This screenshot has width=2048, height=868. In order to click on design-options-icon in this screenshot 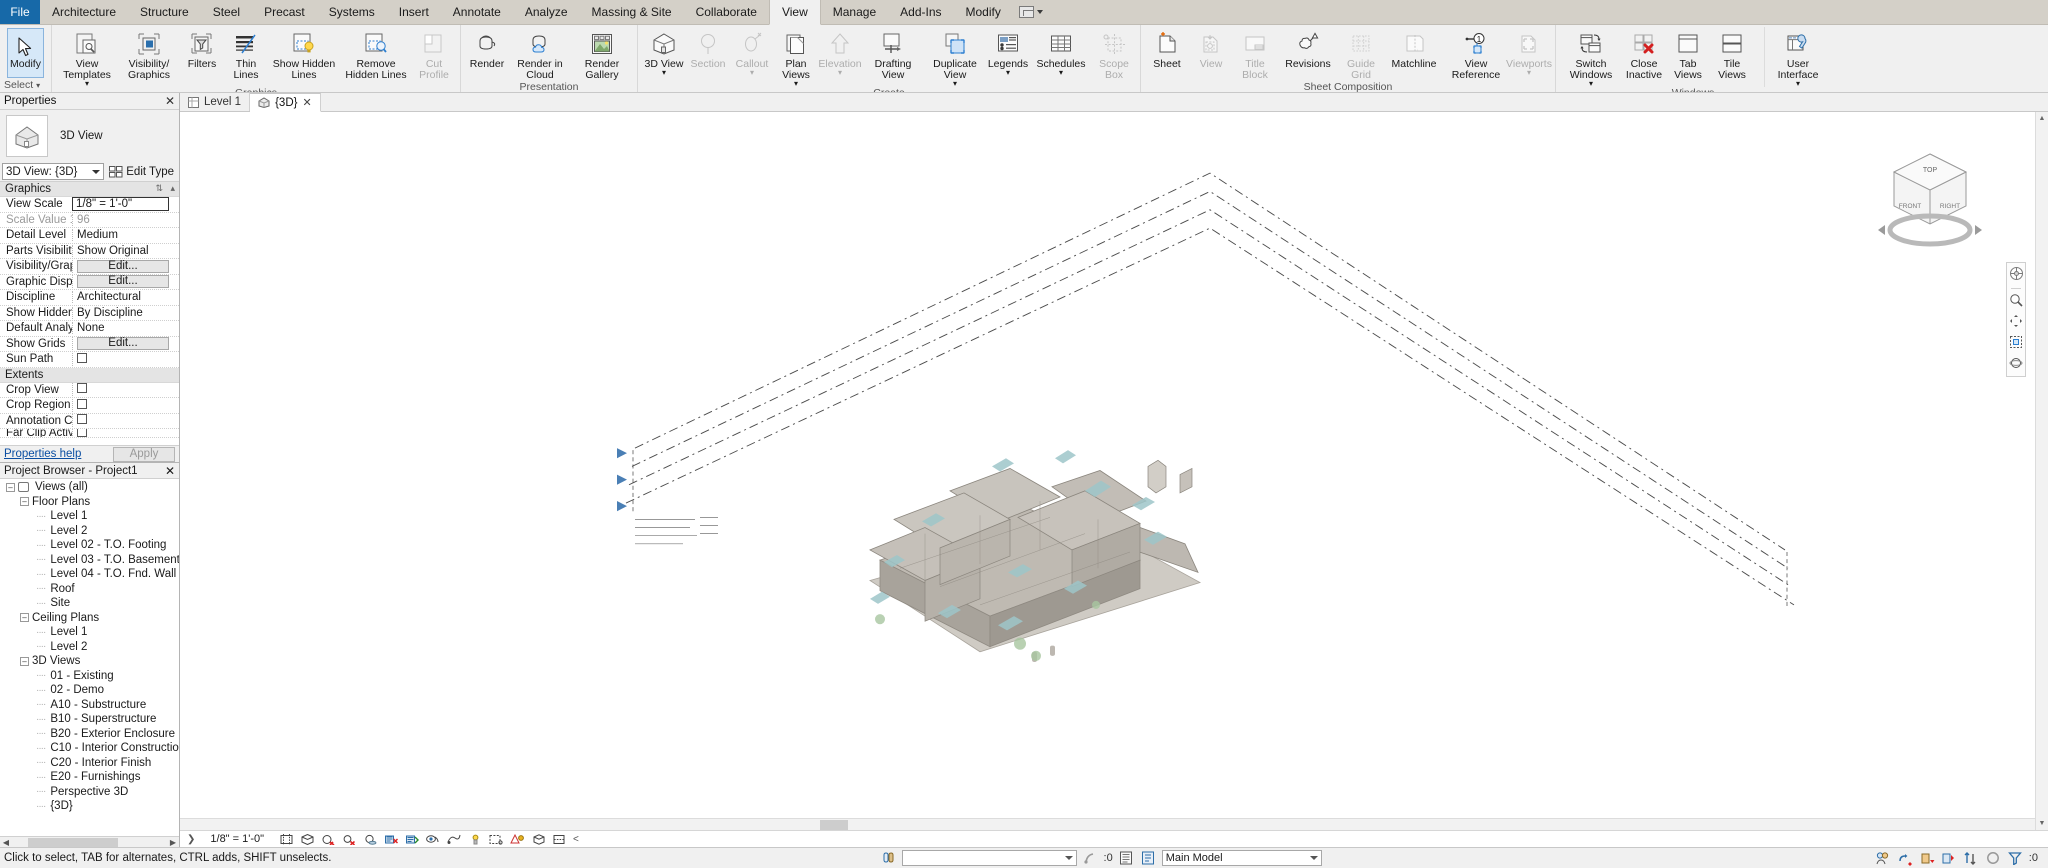, I will do `click(888, 858)`.